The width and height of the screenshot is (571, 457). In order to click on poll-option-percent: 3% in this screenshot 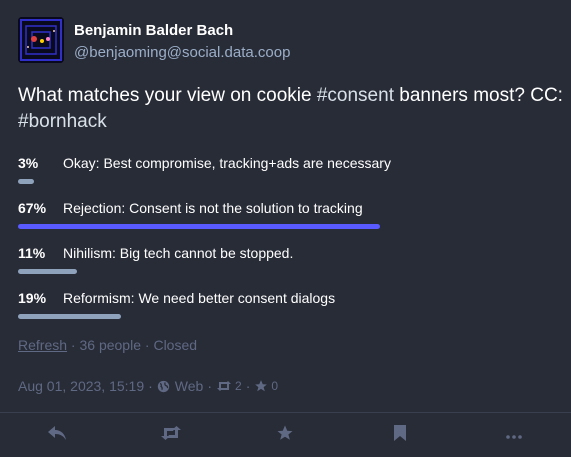, I will do `click(28, 163)`.